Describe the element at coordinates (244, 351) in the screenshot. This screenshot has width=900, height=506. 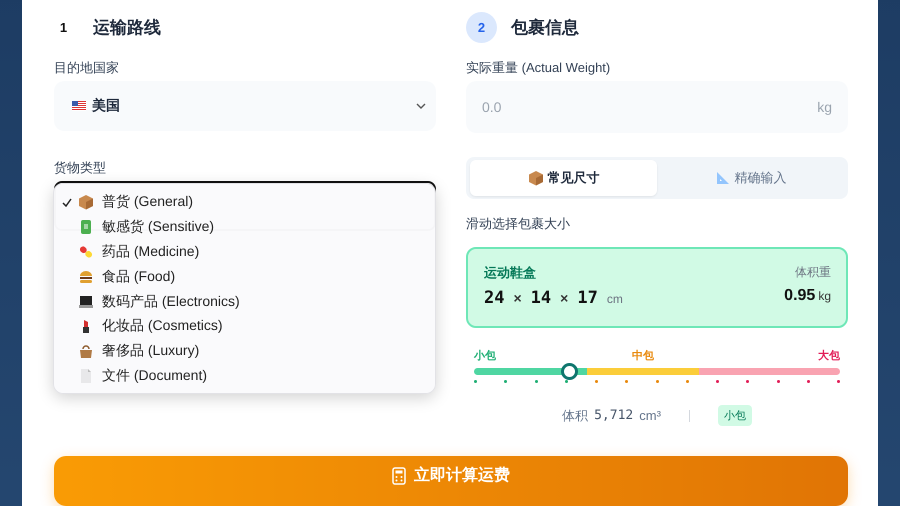
I see `dropdown-option: 奢侈品 (Luxury)` at that location.